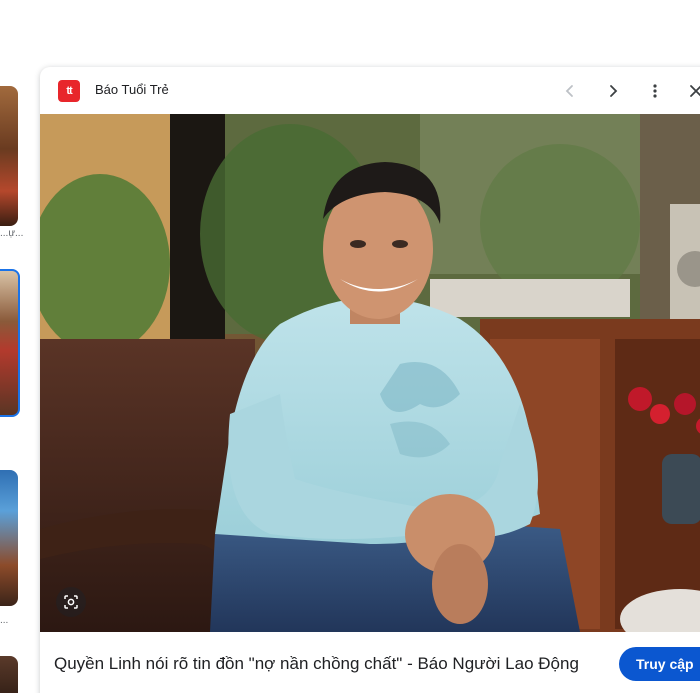  Describe the element at coordinates (132, 89) in the screenshot. I see `source-name: Báo Tuổi Trẻ` at that location.